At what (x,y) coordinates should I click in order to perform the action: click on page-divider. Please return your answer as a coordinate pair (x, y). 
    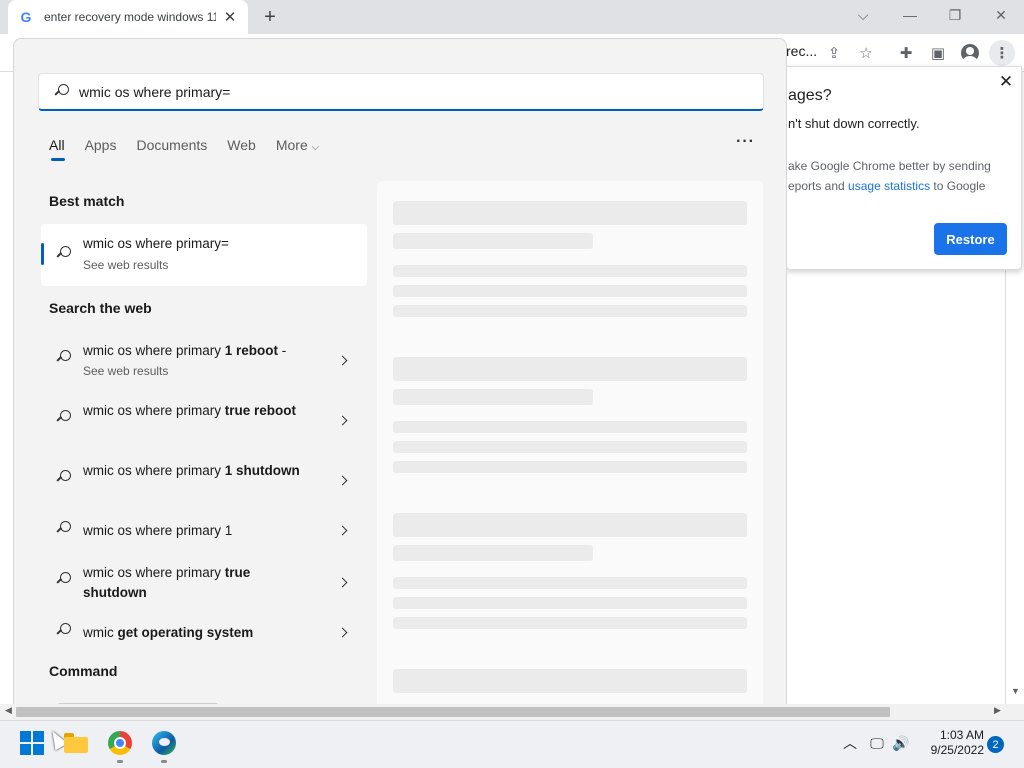
    Looking at the image, I should click on (1005, 487).